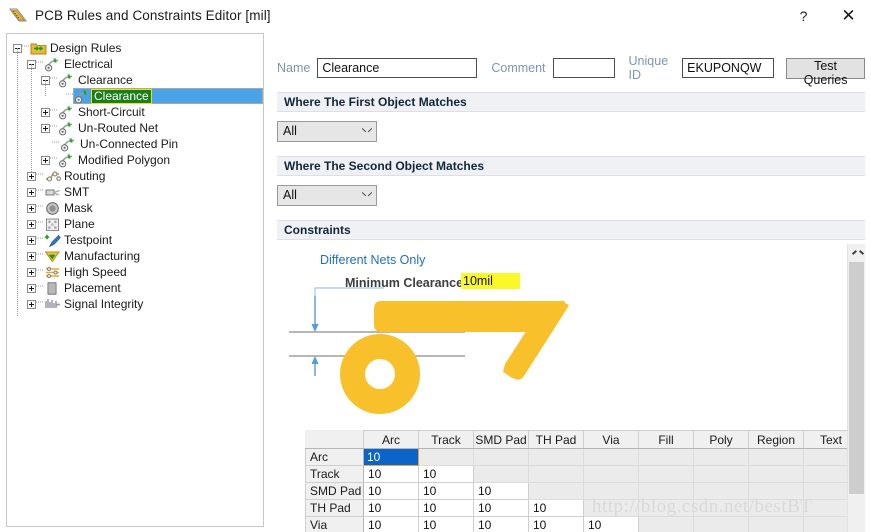 This screenshot has width=871, height=532. I want to click on tree-item-label: Un-Routed Net, so click(118, 128).